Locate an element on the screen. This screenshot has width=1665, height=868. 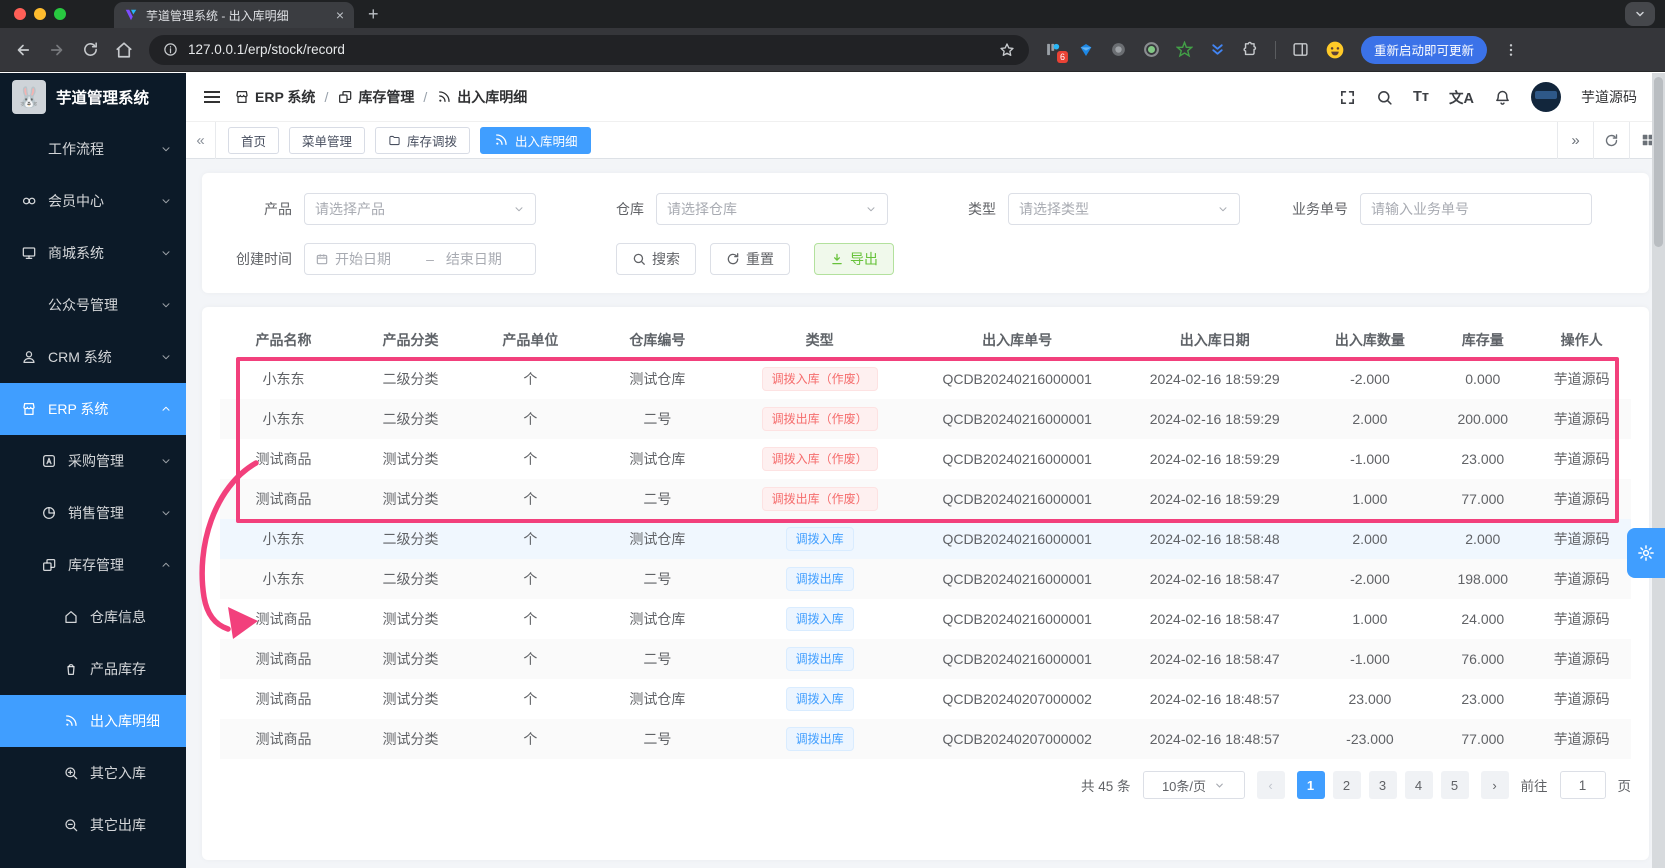
home-icon is located at coordinates (124, 50).